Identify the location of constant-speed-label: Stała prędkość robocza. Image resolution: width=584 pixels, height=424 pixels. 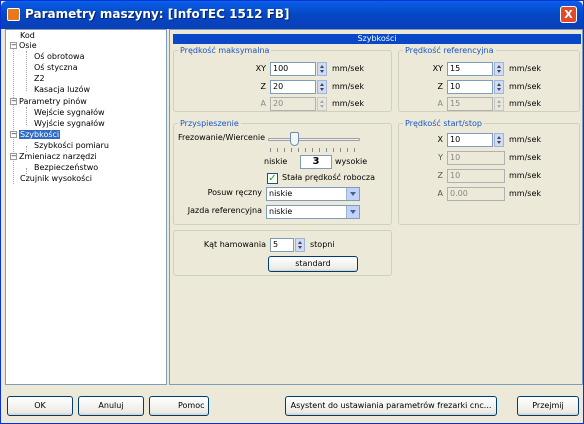
(329, 177).